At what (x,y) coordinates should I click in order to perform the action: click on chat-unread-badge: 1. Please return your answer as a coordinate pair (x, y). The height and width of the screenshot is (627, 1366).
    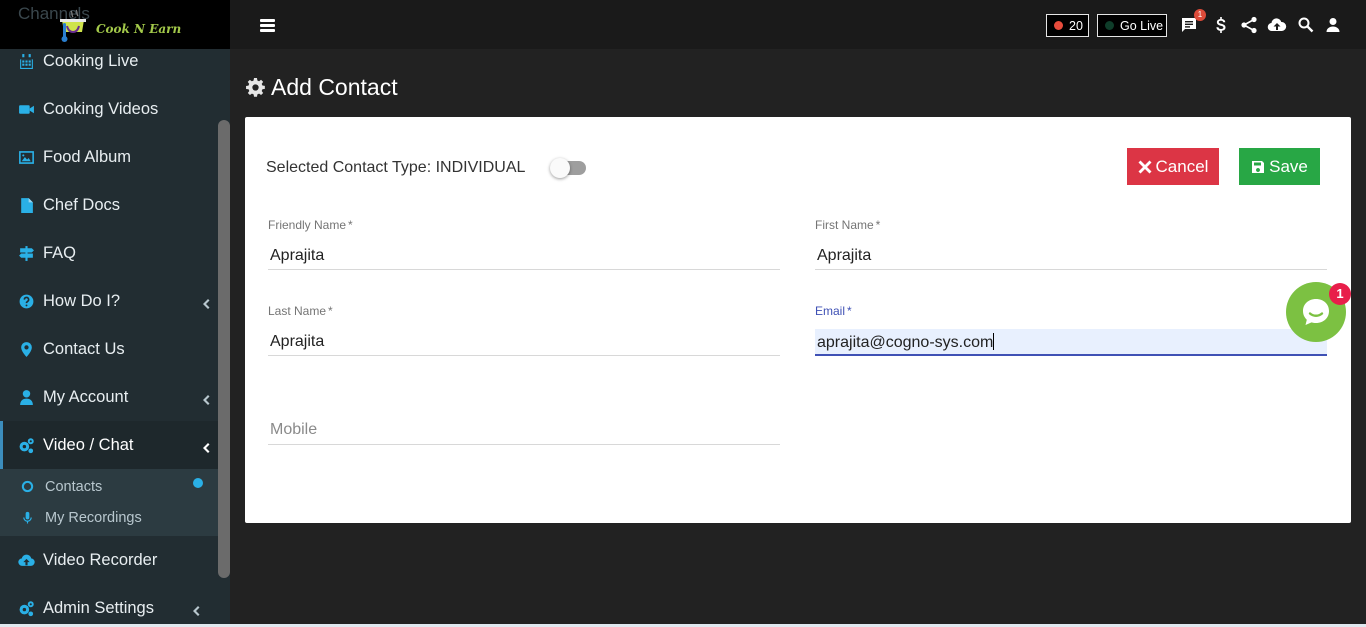
    Looking at the image, I should click on (1340, 294).